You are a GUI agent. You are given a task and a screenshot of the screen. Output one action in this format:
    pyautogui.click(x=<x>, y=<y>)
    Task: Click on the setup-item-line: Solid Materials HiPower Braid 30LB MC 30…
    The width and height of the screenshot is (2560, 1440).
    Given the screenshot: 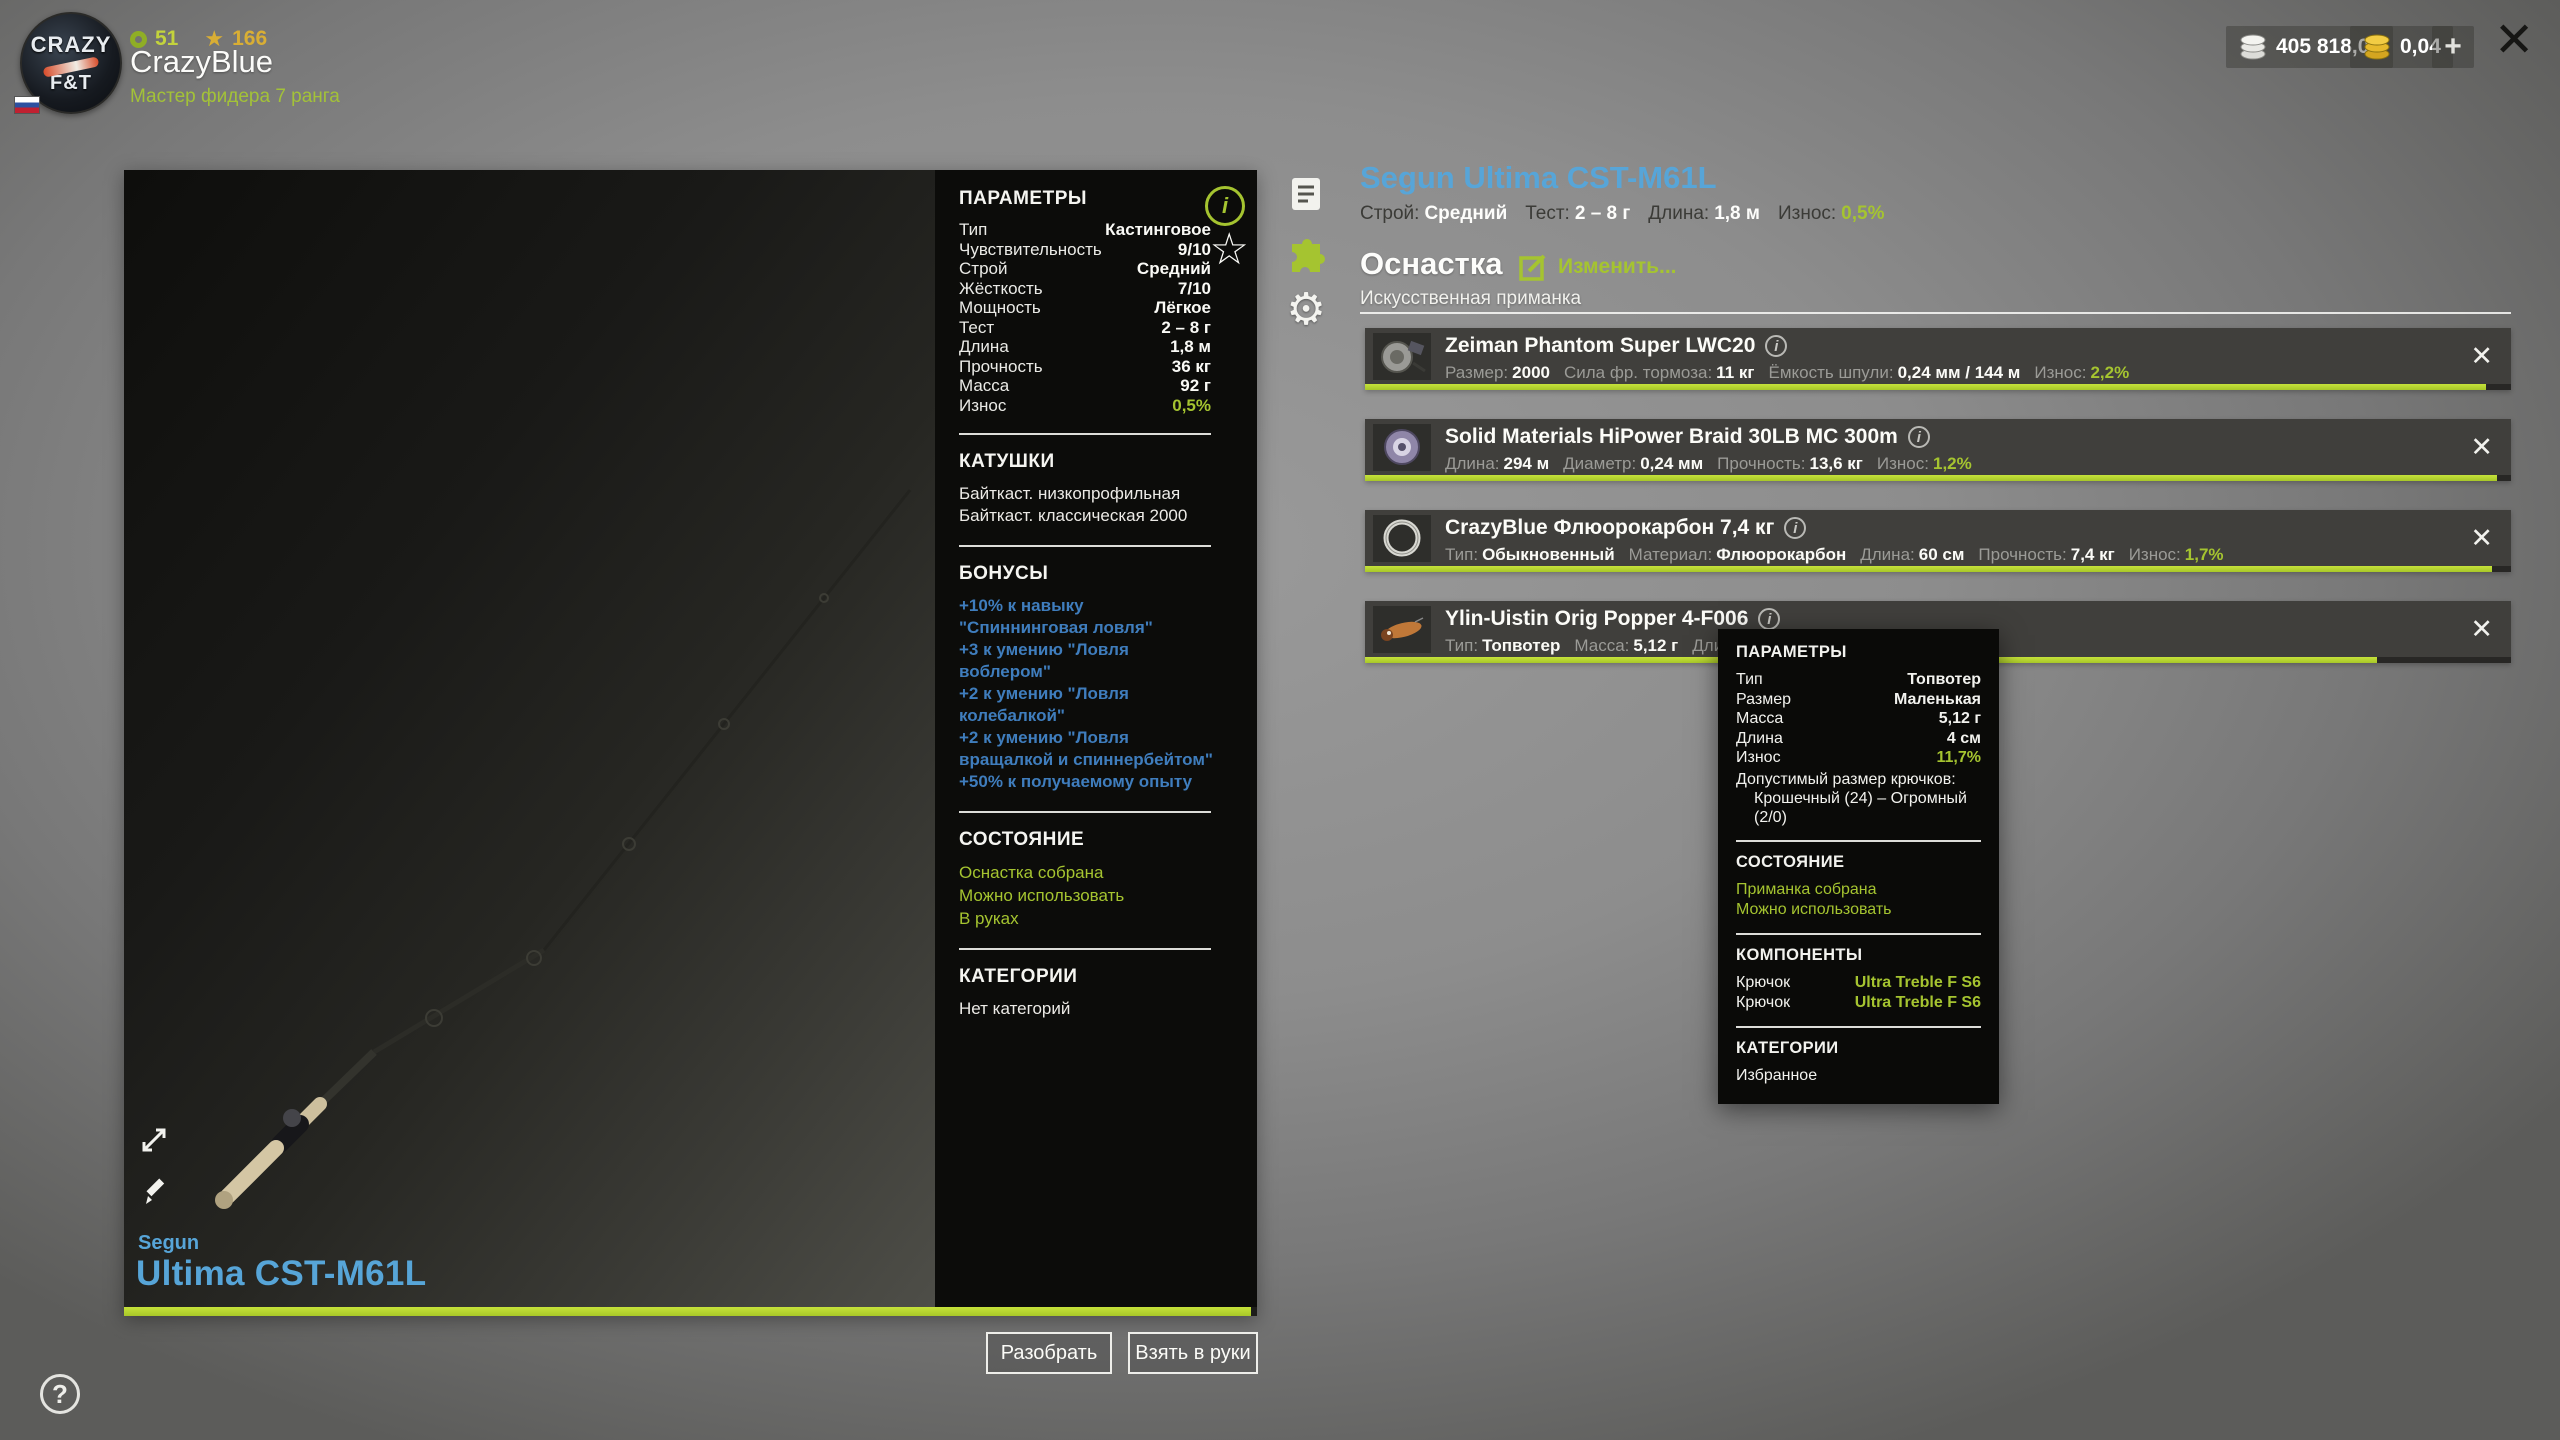 What is the action you would take?
    pyautogui.click(x=1938, y=450)
    